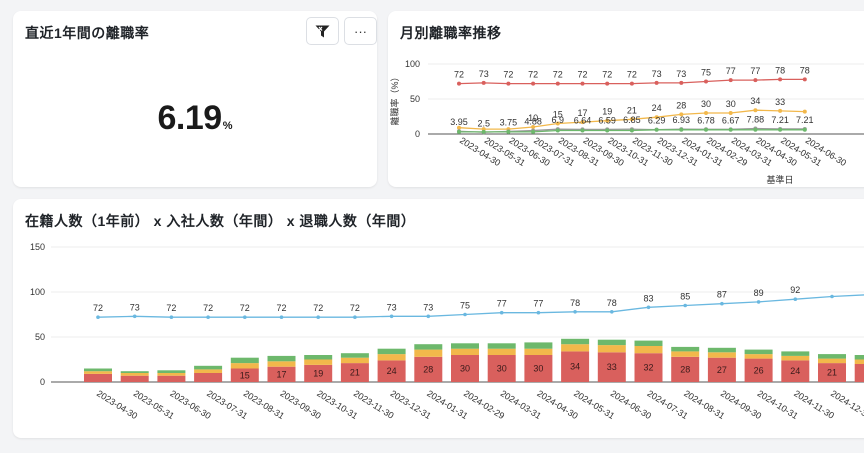 The image size is (864, 453). What do you see at coordinates (117, 404) in the screenshot?
I see `stack-xtick-label: 2023-04-30` at bounding box center [117, 404].